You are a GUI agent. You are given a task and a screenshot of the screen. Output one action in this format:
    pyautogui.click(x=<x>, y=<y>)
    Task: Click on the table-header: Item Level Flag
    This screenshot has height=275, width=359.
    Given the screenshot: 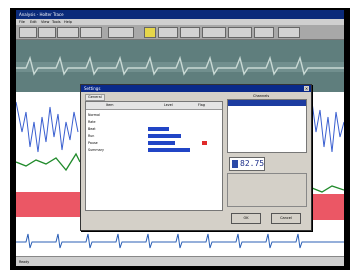 What is the action you would take?
    pyautogui.click(x=154, y=106)
    